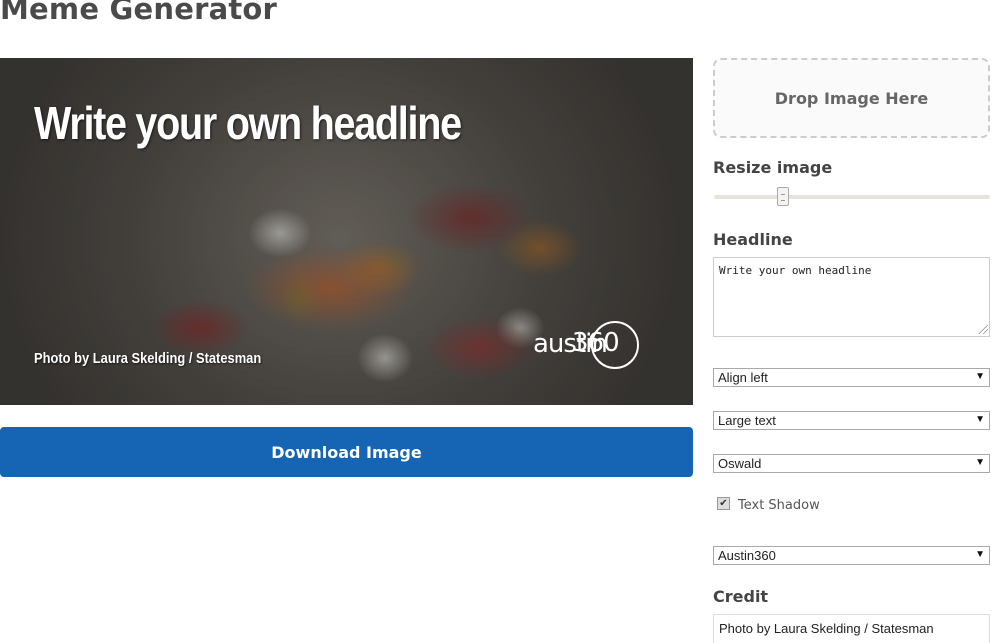 Image resolution: width=992 pixels, height=643 pixels. Describe the element at coordinates (773, 167) in the screenshot. I see `resize-image-label: Resize image` at that location.